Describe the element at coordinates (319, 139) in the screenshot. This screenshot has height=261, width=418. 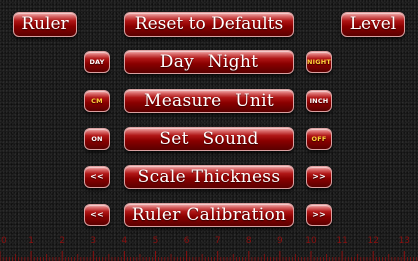
I see `sound-off-button: OFF` at that location.